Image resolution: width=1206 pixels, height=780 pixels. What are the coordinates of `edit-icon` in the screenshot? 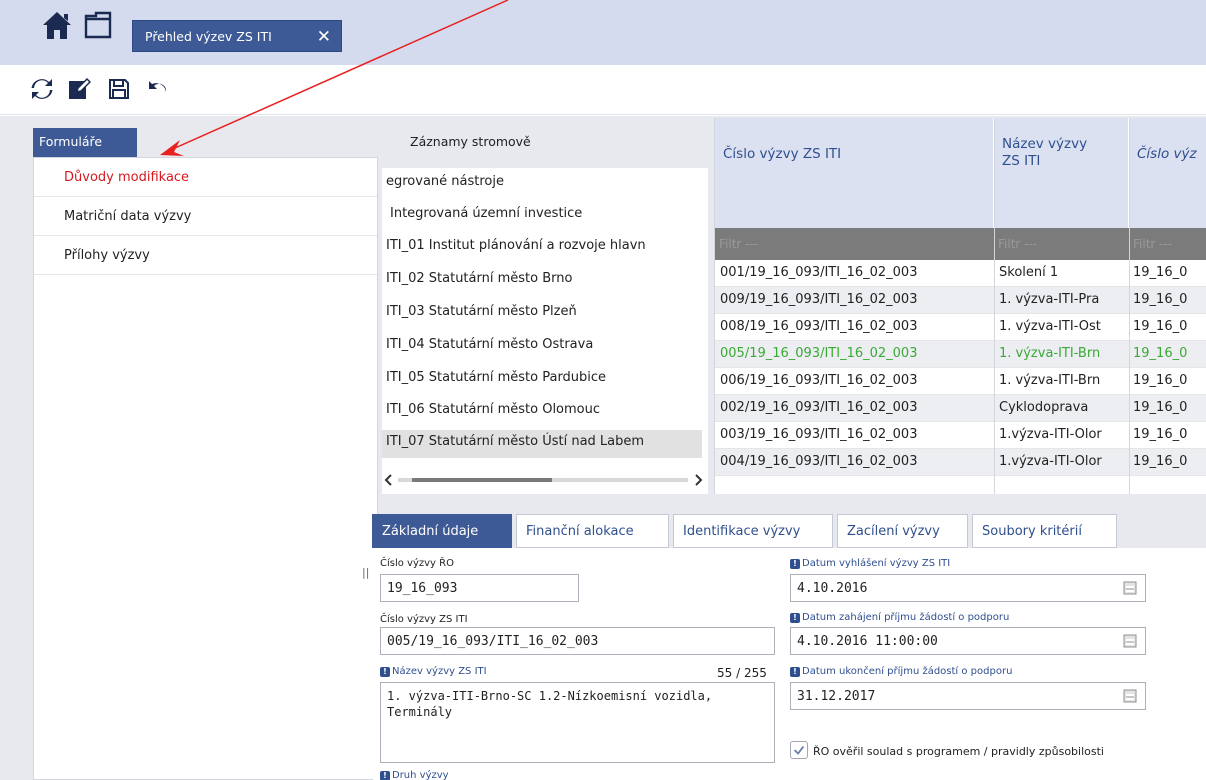 It's located at (79, 89).